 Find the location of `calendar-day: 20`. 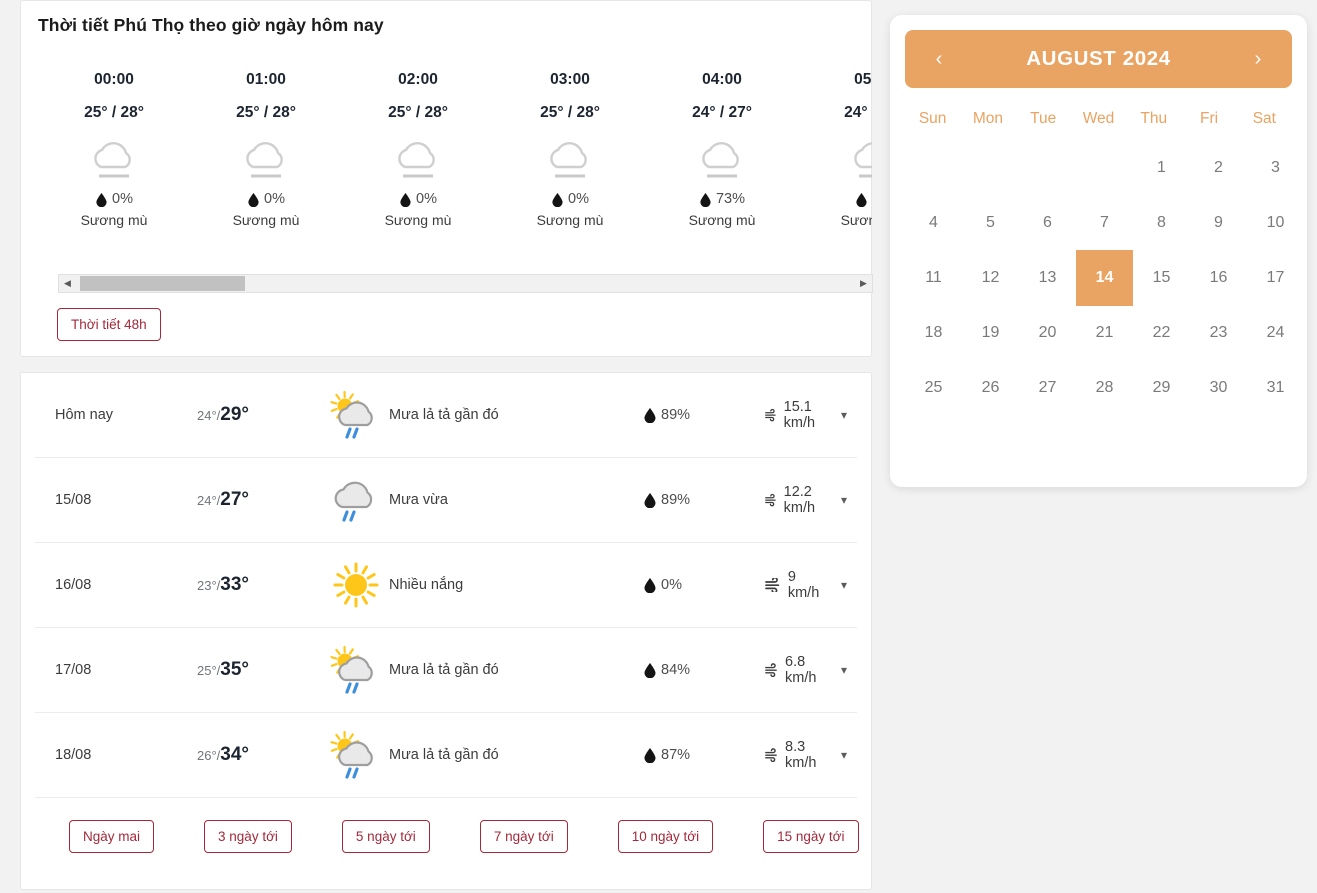

calendar-day: 20 is located at coordinates (1047, 332).